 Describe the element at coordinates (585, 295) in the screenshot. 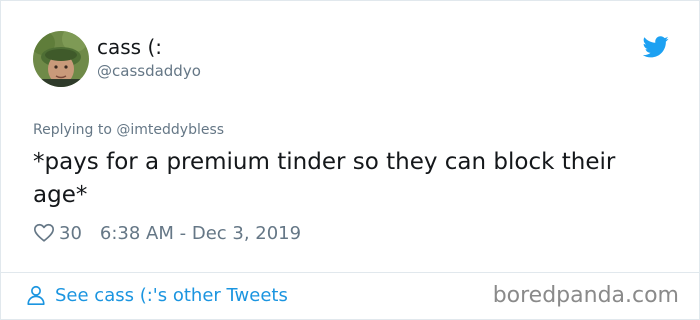

I see `boredpanda-watermark: boredpanda.com` at that location.